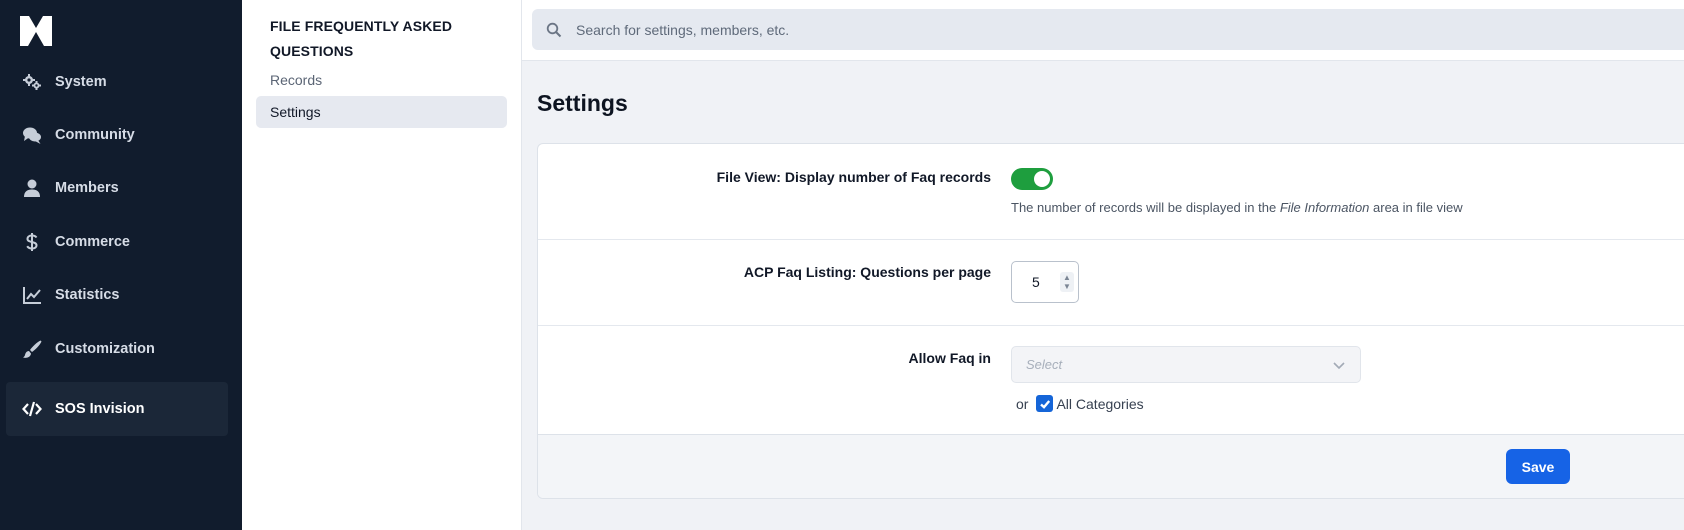  Describe the element at coordinates (32, 242) in the screenshot. I see `dollar-icon` at that location.